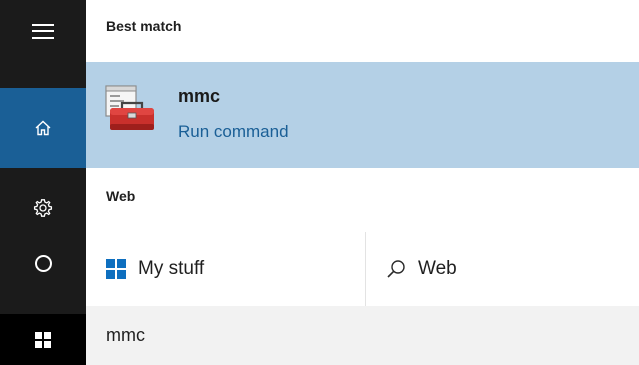 This screenshot has width=639, height=365. I want to click on cortana-button, so click(43, 263).